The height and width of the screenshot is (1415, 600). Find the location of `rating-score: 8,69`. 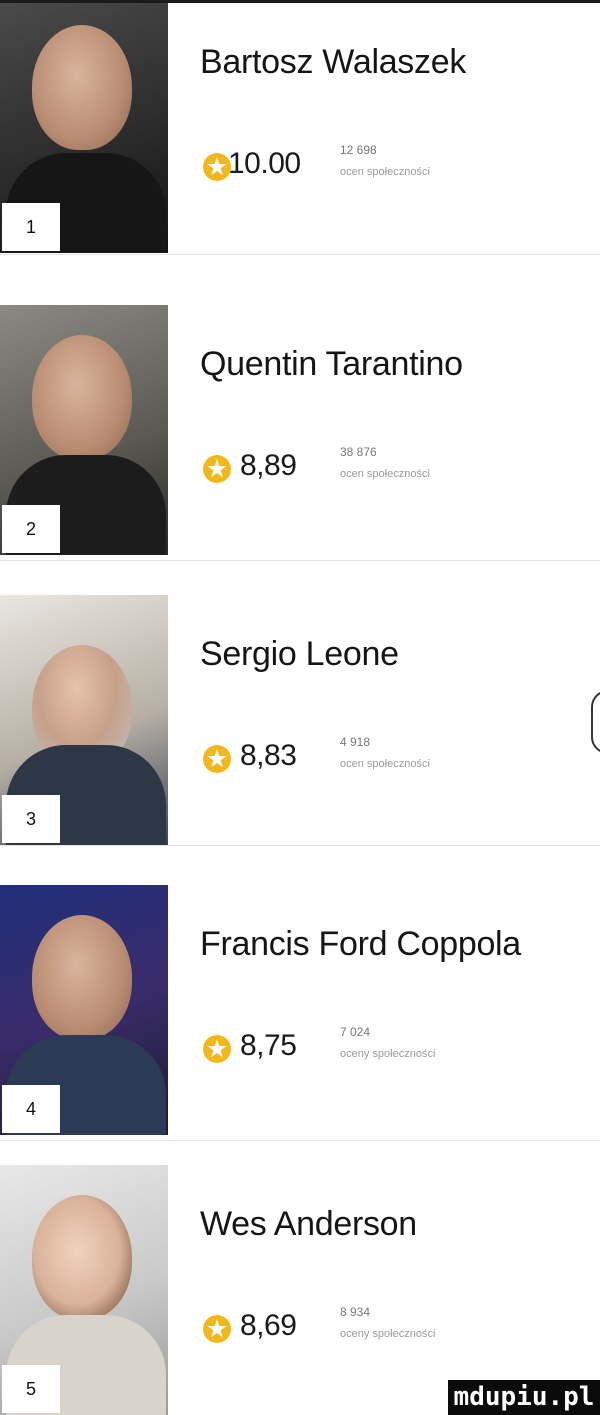

rating-score: 8,69 is located at coordinates (268, 1325).